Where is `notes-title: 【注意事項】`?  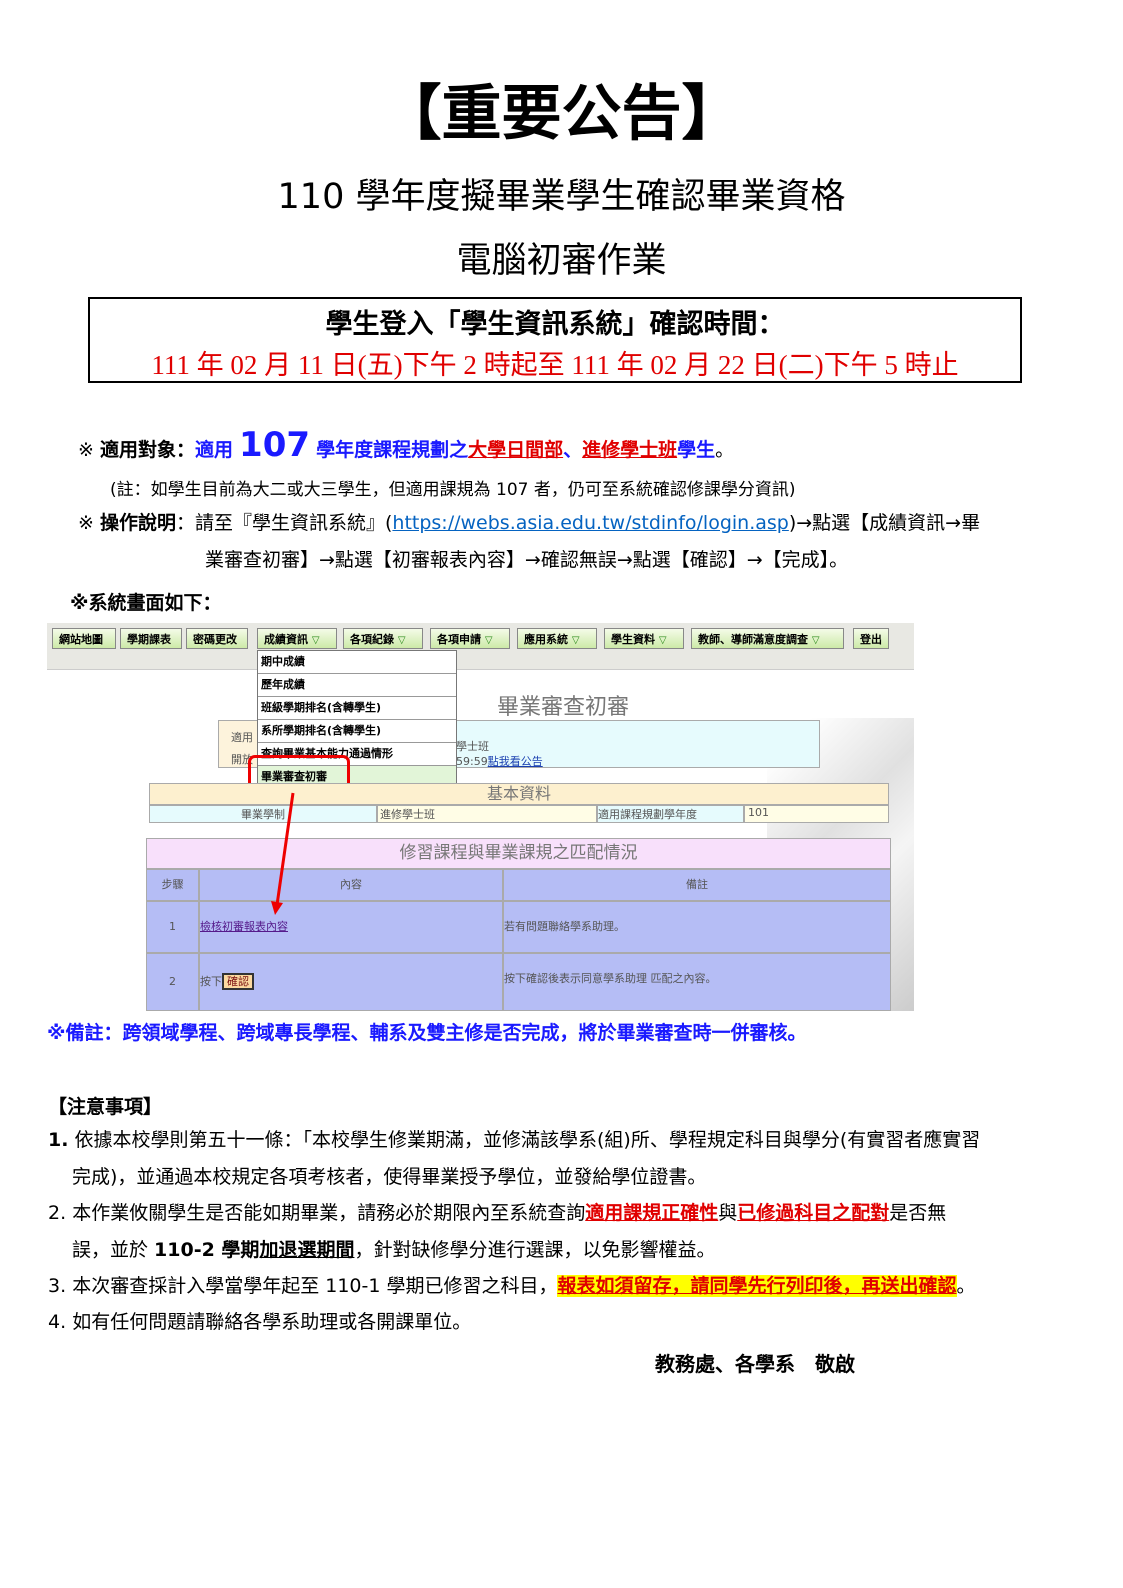 notes-title: 【注意事項】 is located at coordinates (105, 1107).